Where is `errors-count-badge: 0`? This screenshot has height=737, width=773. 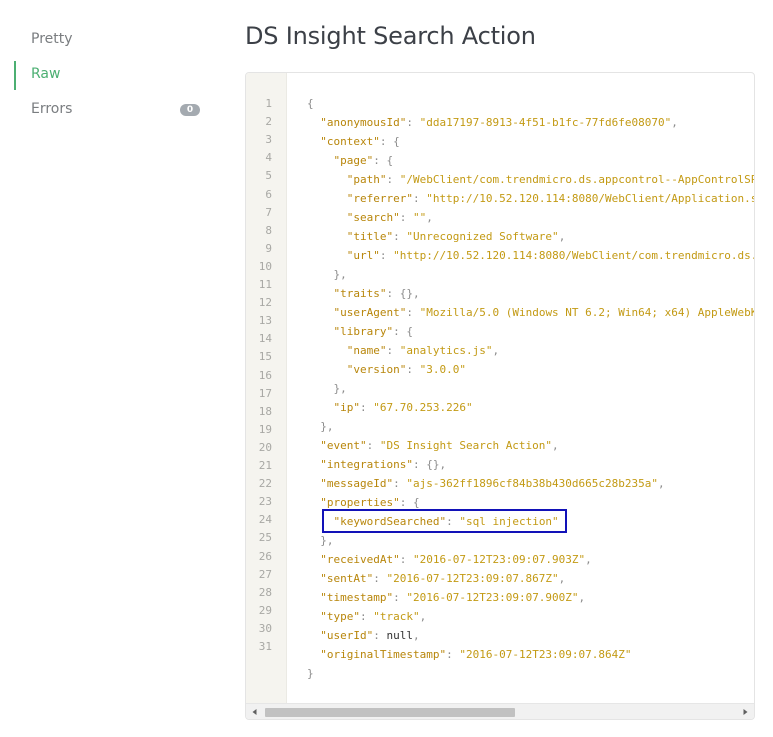 errors-count-badge: 0 is located at coordinates (190, 110).